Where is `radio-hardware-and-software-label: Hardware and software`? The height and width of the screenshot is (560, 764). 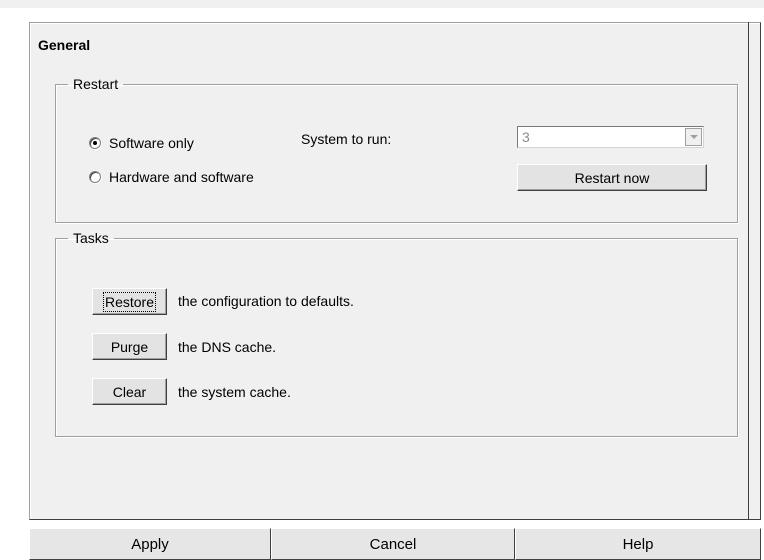
radio-hardware-and-software-label: Hardware and software is located at coordinates (181, 177).